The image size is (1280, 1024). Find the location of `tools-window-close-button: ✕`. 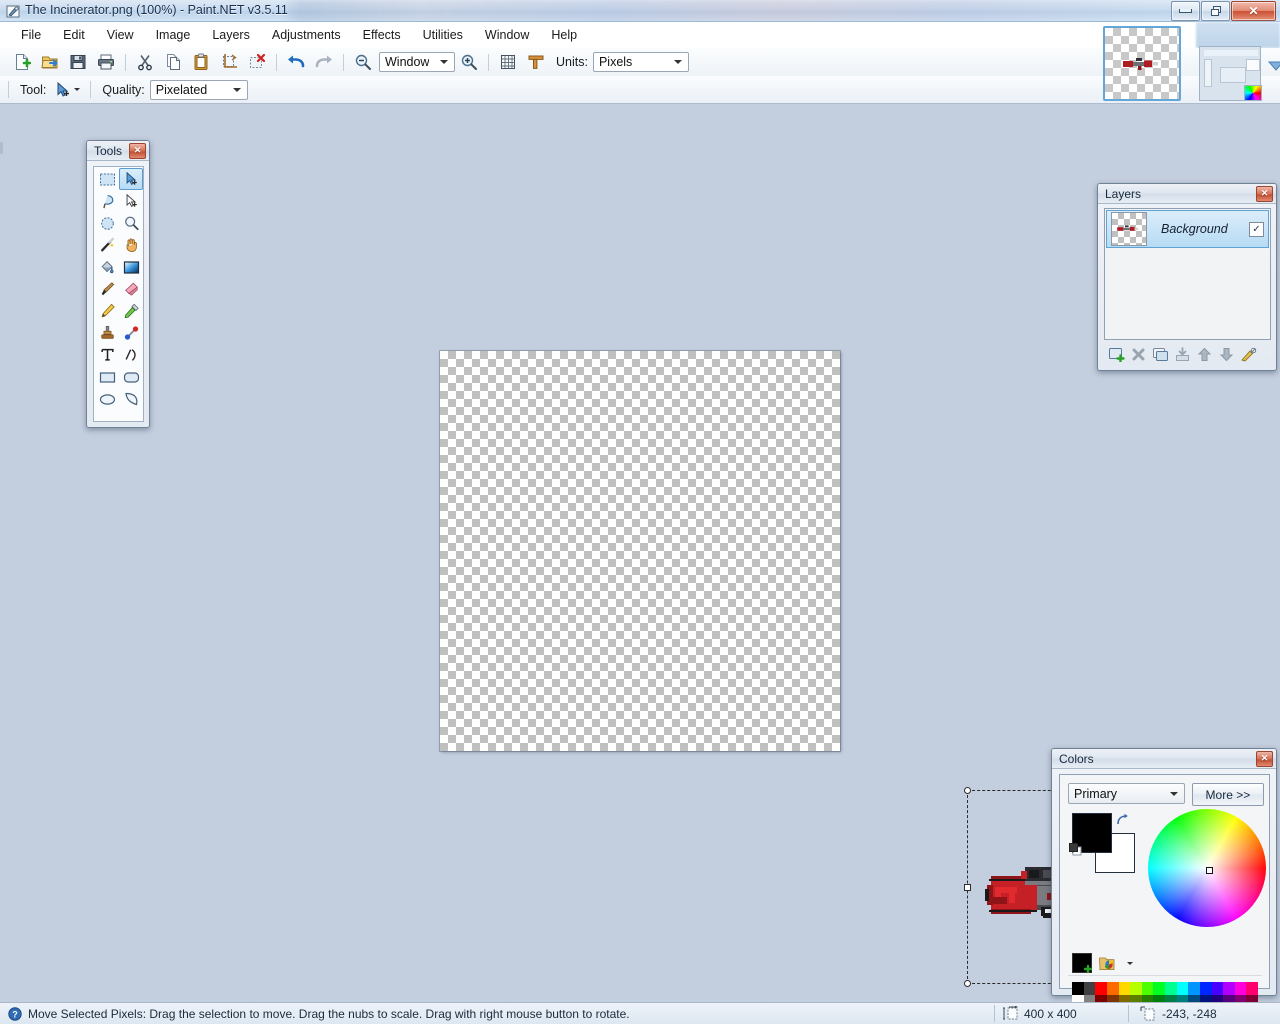

tools-window-close-button: ✕ is located at coordinates (137, 150).